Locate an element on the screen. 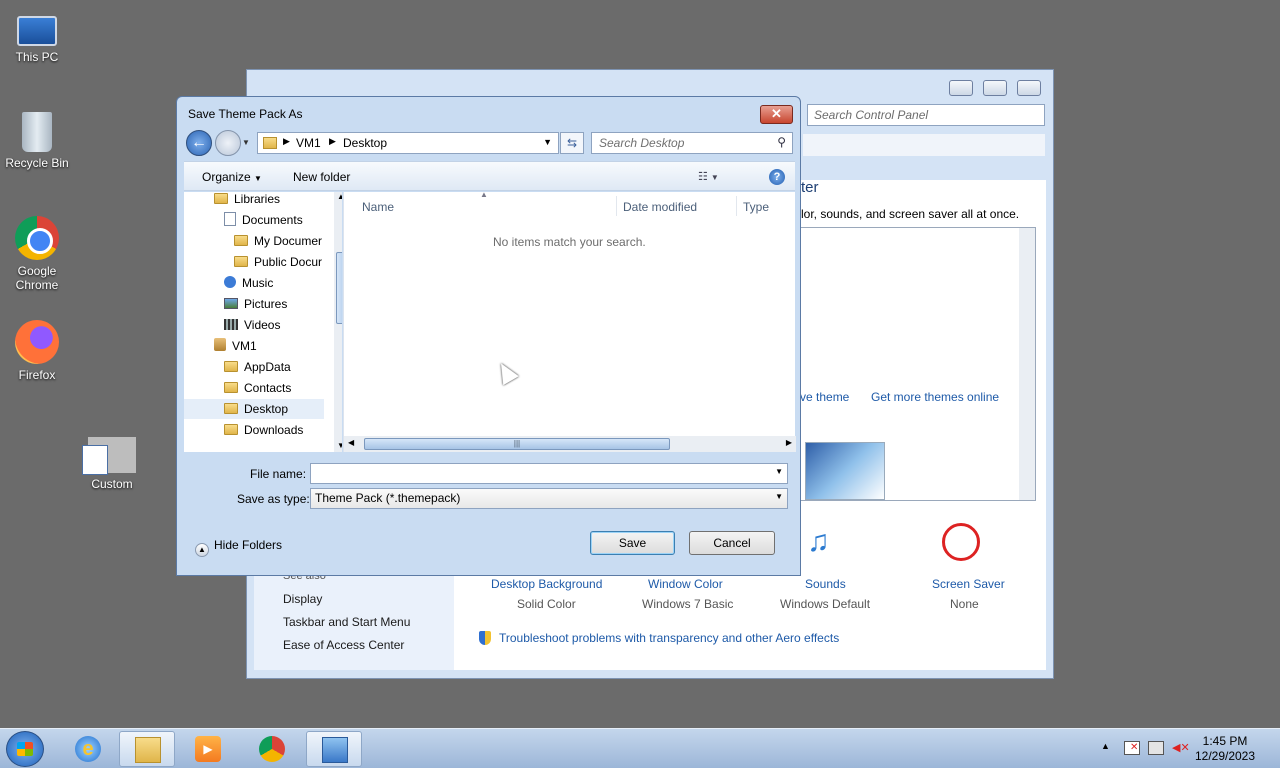 The width and height of the screenshot is (1280, 768). scroll-up-icon: ▲ is located at coordinates (339, 196).